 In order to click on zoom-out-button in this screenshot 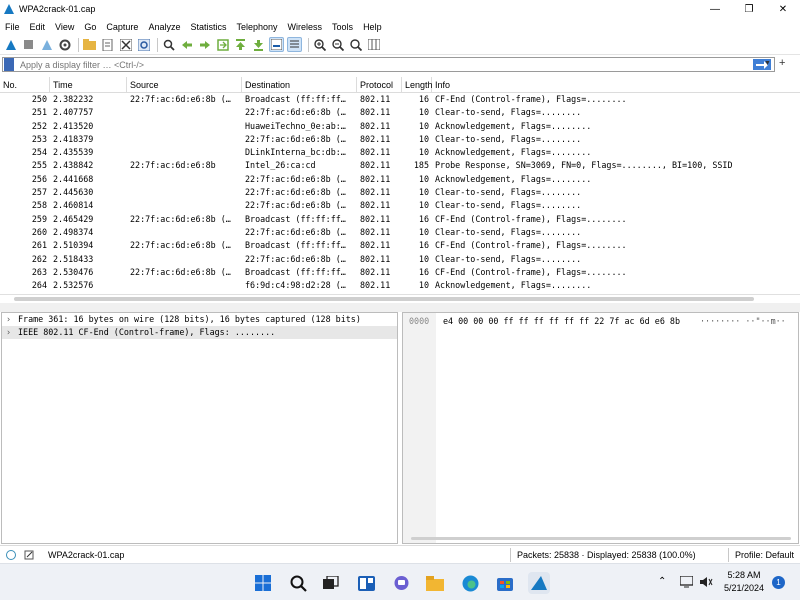, I will do `click(337, 44)`.